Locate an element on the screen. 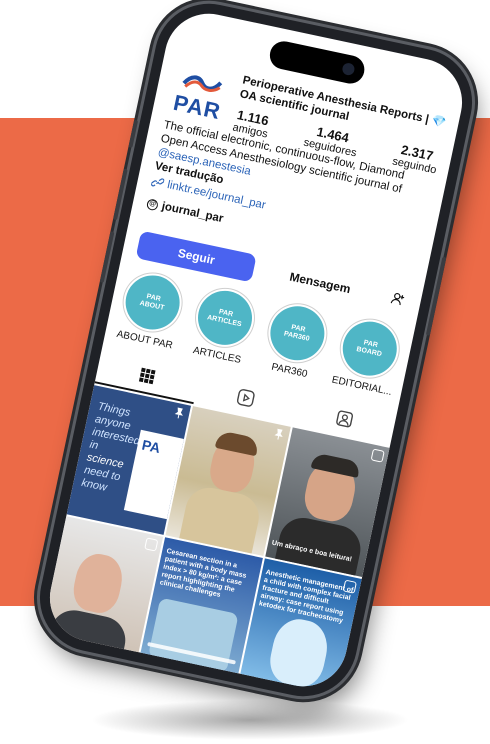  dynamic-island is located at coordinates (317, 62).